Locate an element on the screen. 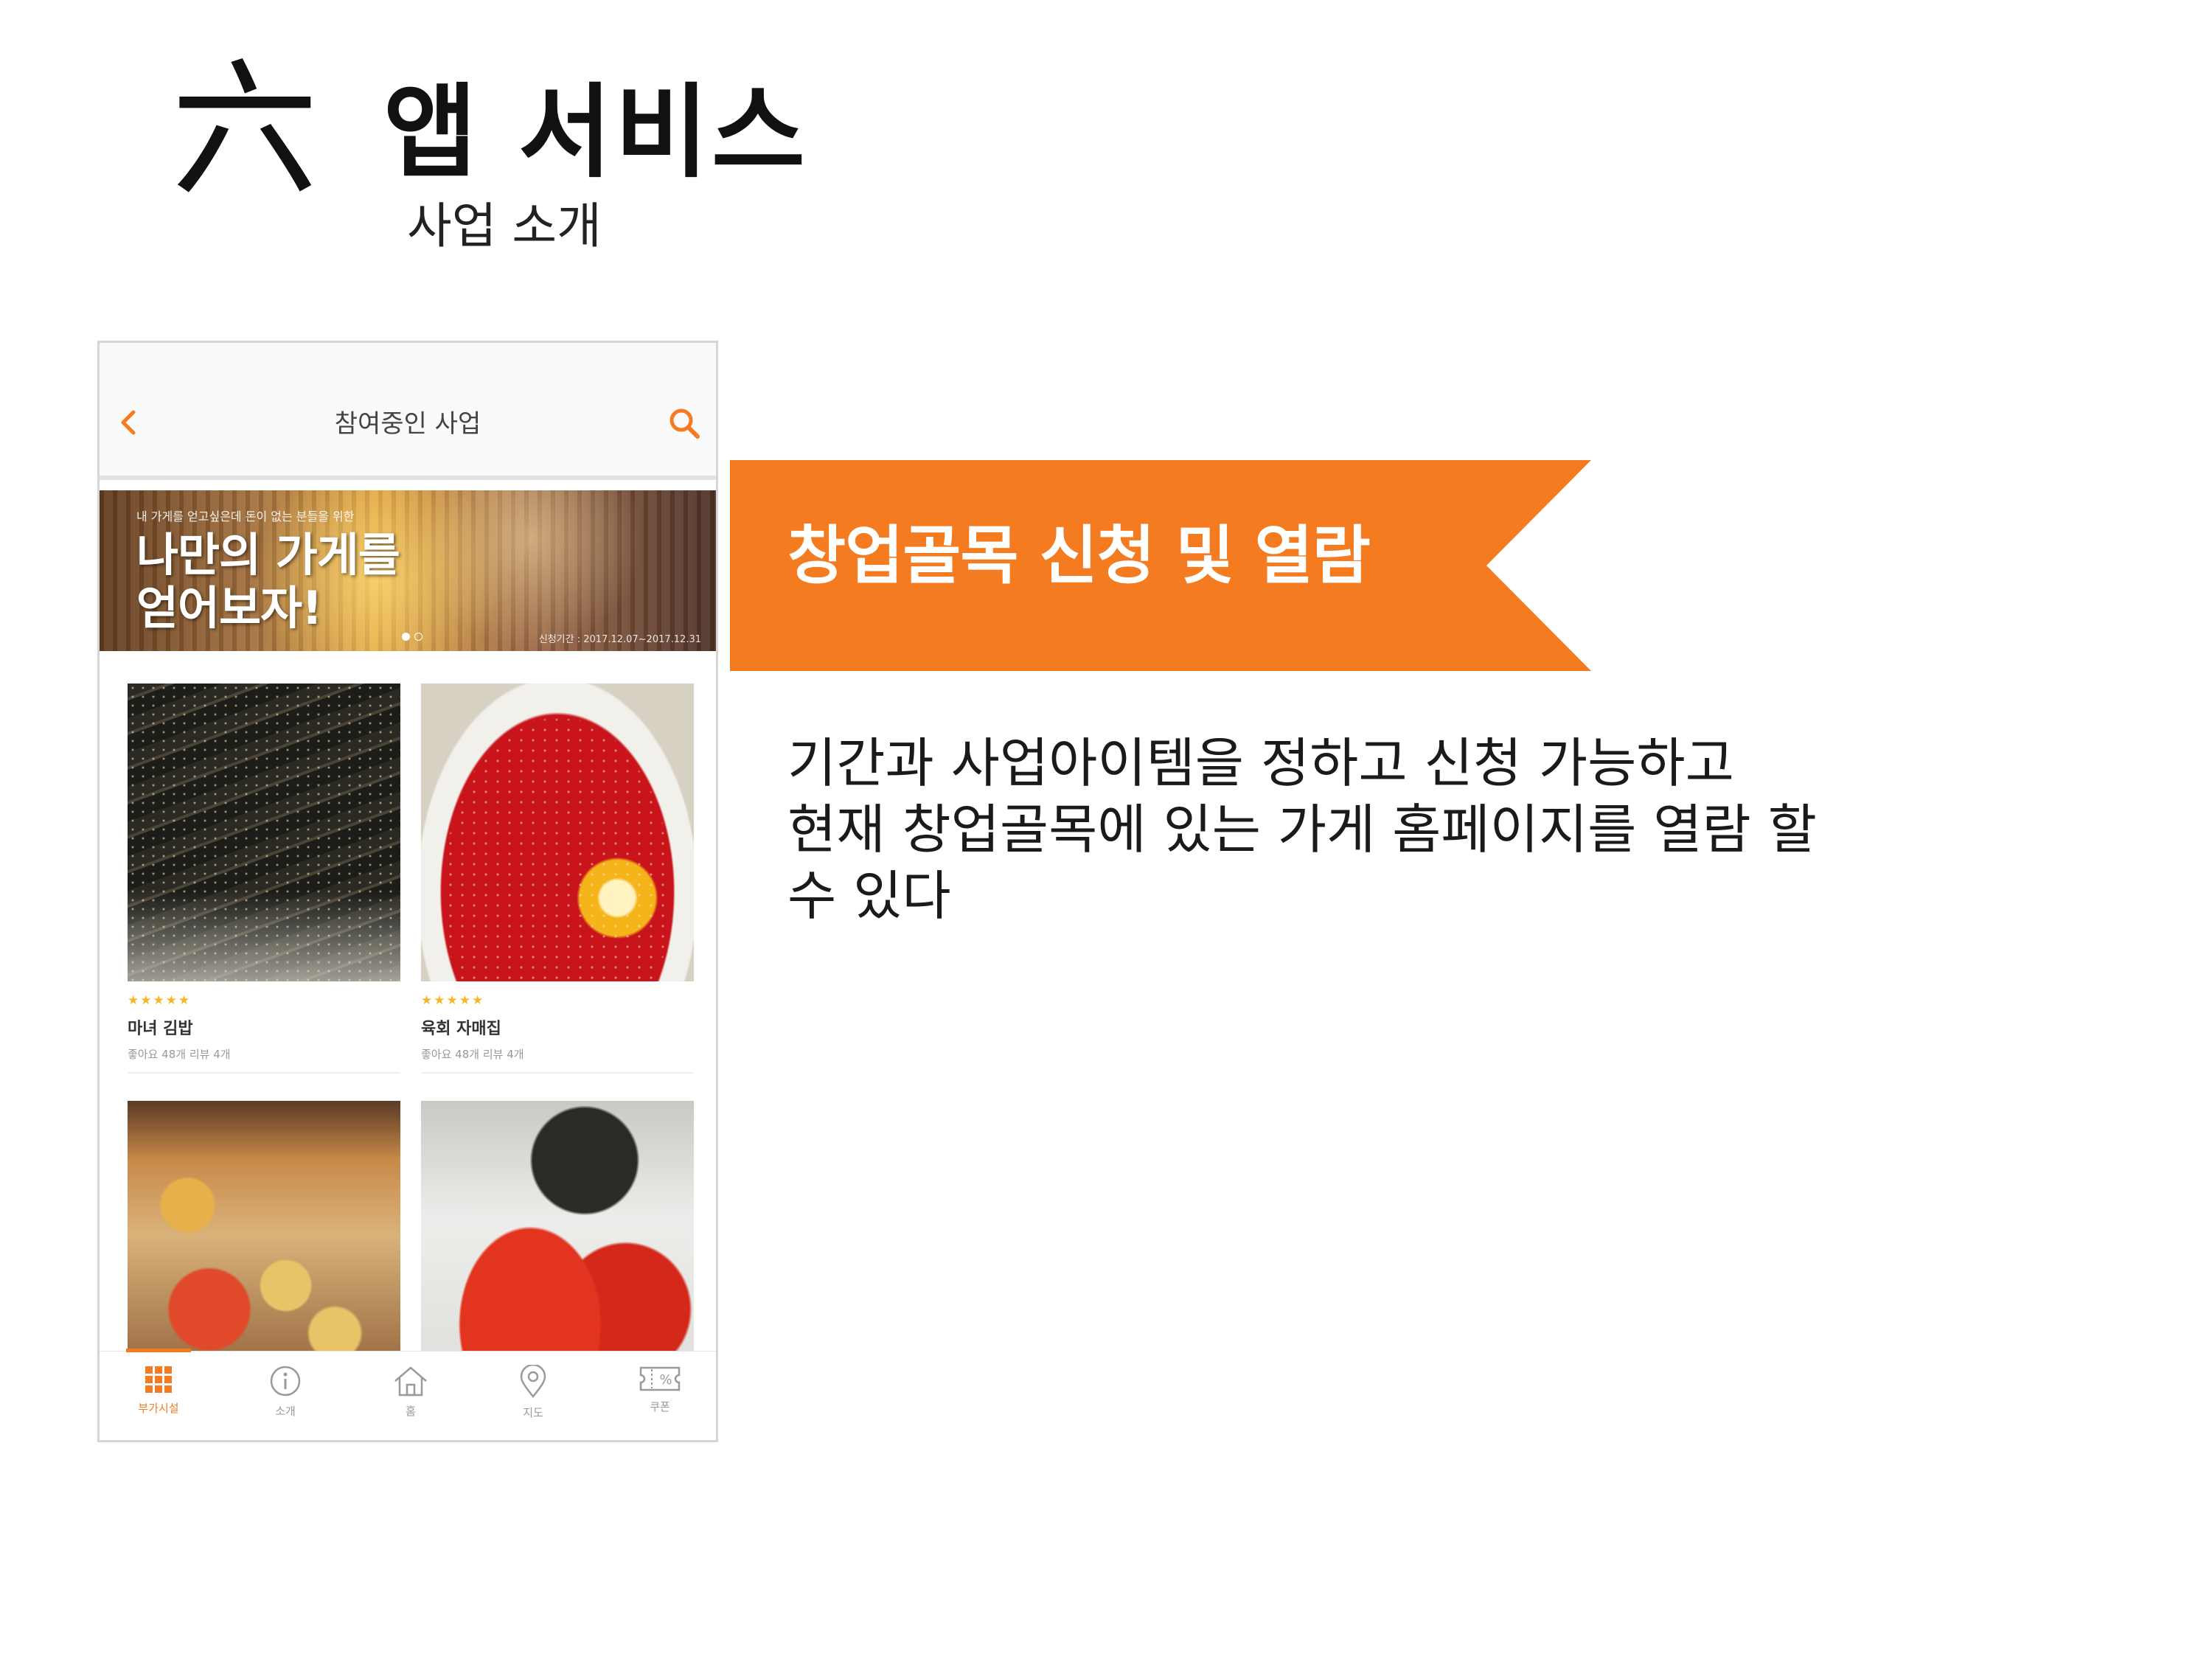 This screenshot has width=2212, height=1659. store-name: 마녀 김밥 is located at coordinates (264, 1027).